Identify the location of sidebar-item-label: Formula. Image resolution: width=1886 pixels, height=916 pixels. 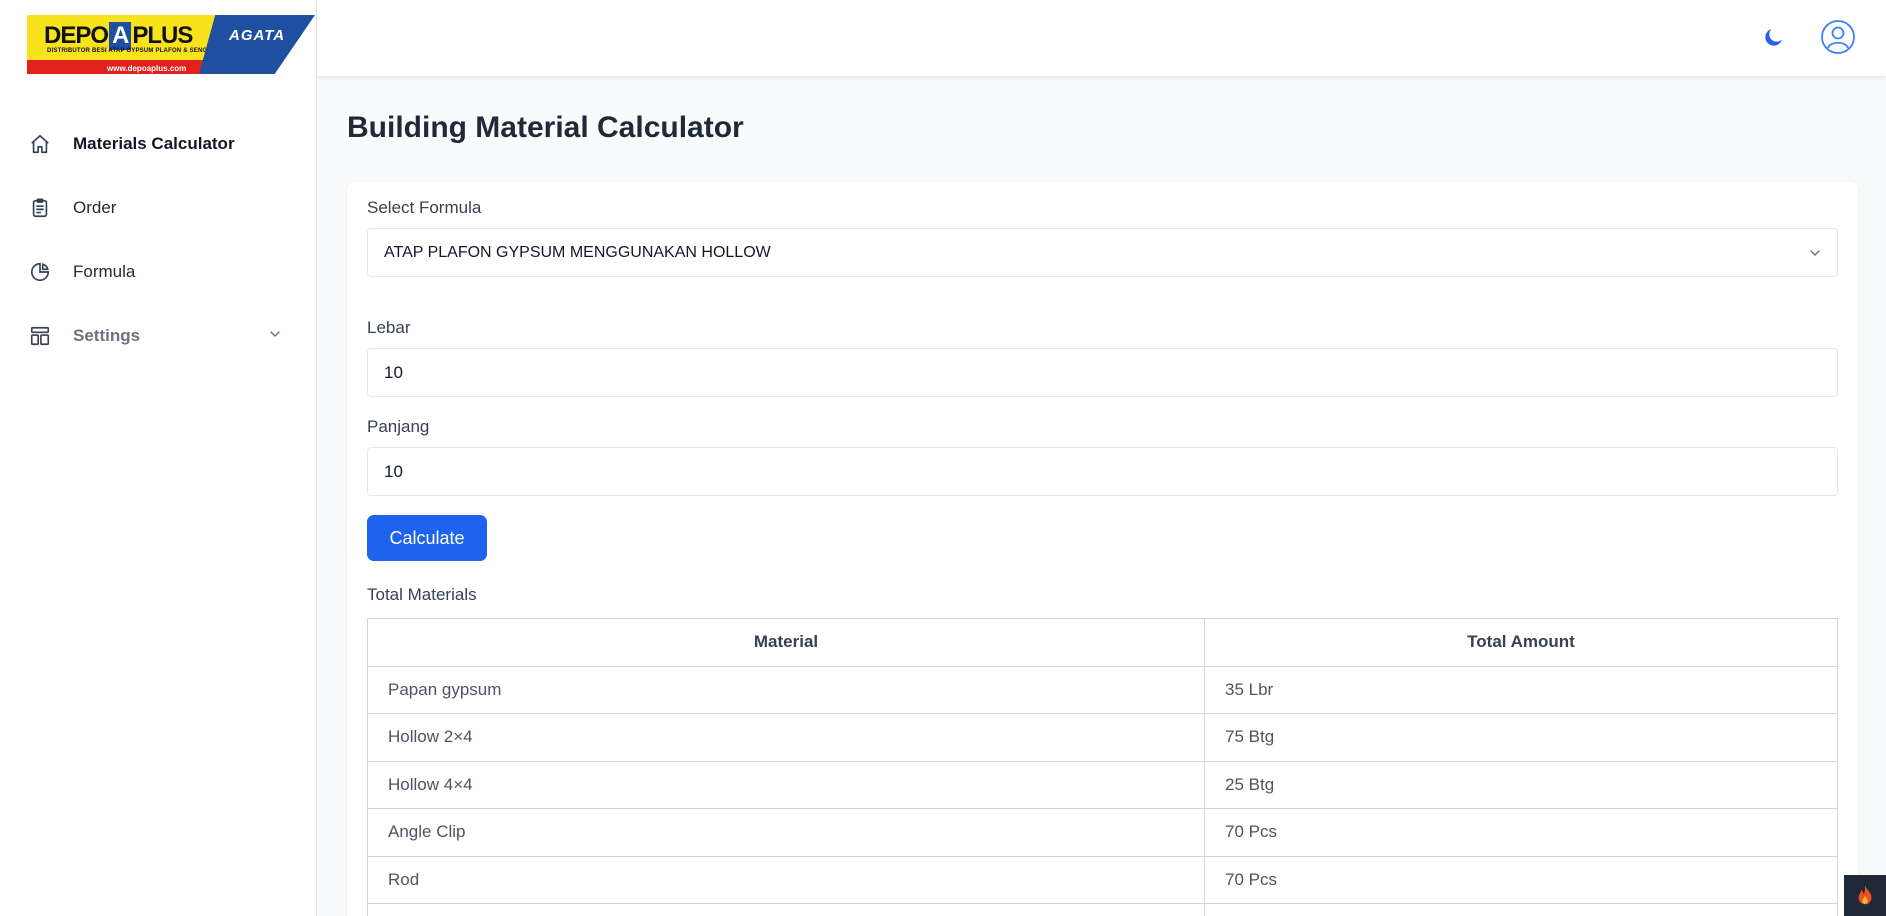
(104, 271).